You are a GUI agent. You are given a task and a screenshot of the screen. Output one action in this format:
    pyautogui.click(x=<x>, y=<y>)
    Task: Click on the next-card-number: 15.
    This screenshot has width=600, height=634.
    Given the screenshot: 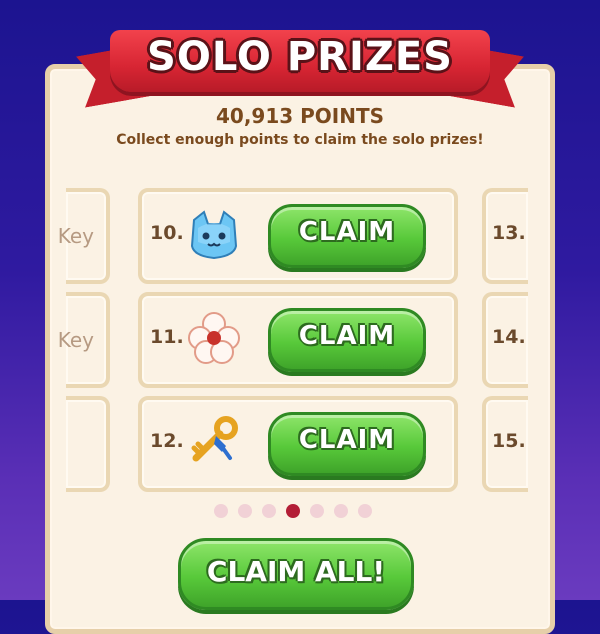 What is the action you would take?
    pyautogui.click(x=509, y=441)
    